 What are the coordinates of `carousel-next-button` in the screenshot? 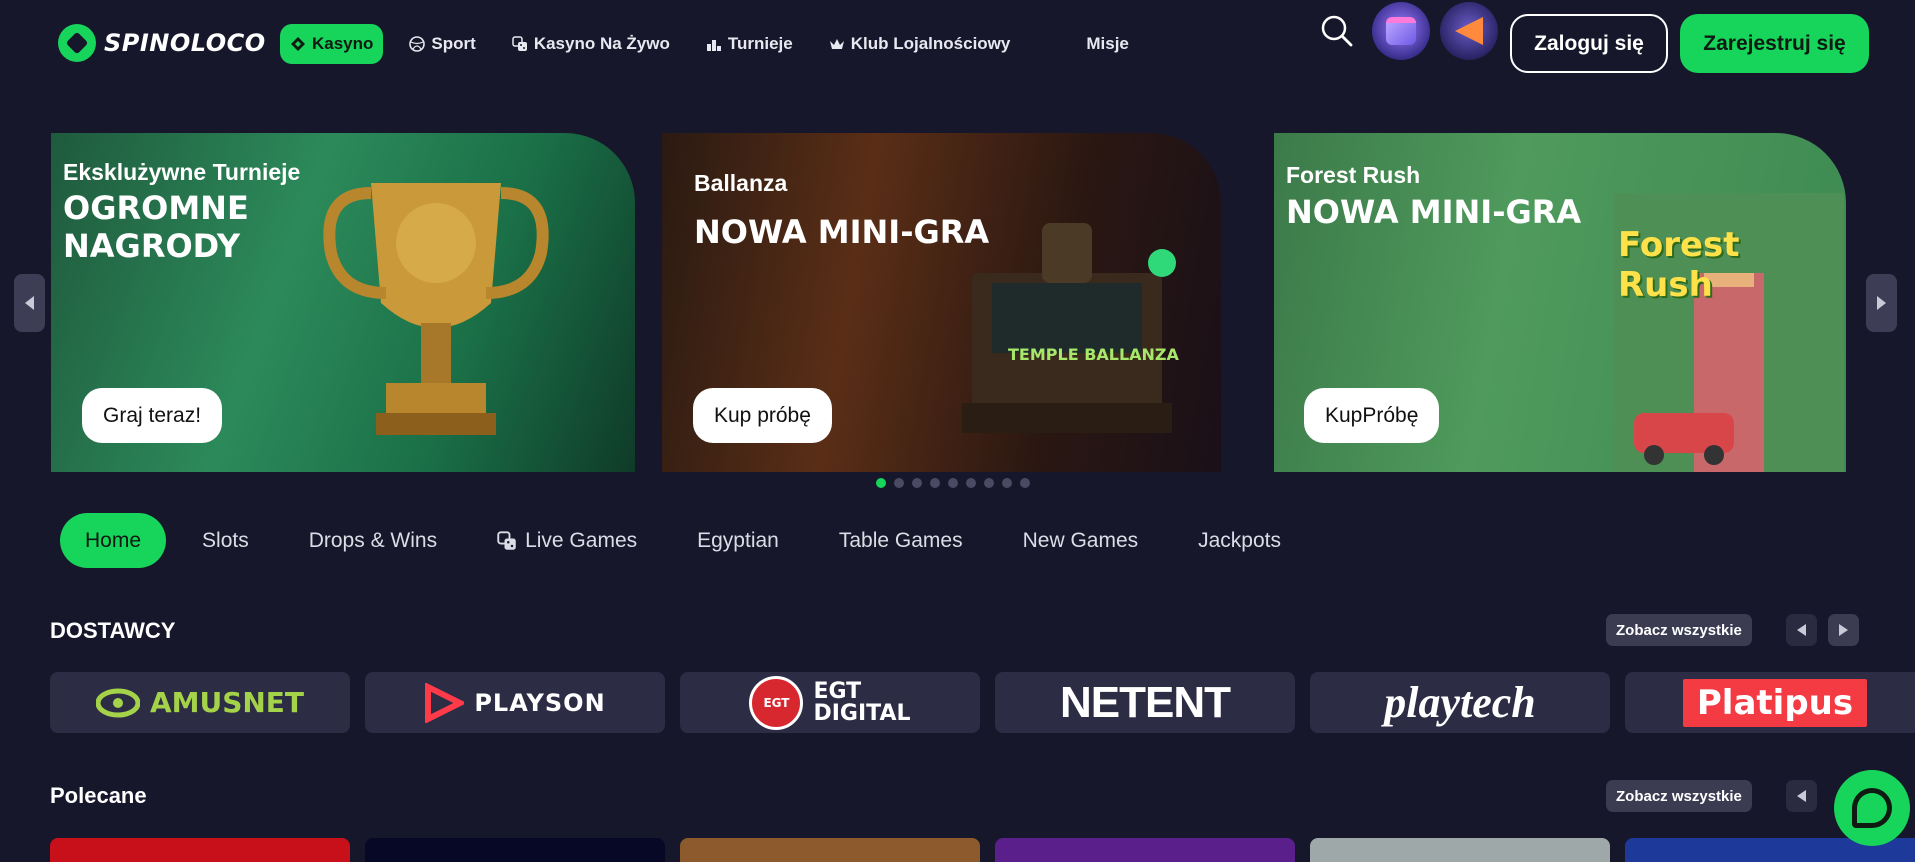 It's located at (1881, 303).